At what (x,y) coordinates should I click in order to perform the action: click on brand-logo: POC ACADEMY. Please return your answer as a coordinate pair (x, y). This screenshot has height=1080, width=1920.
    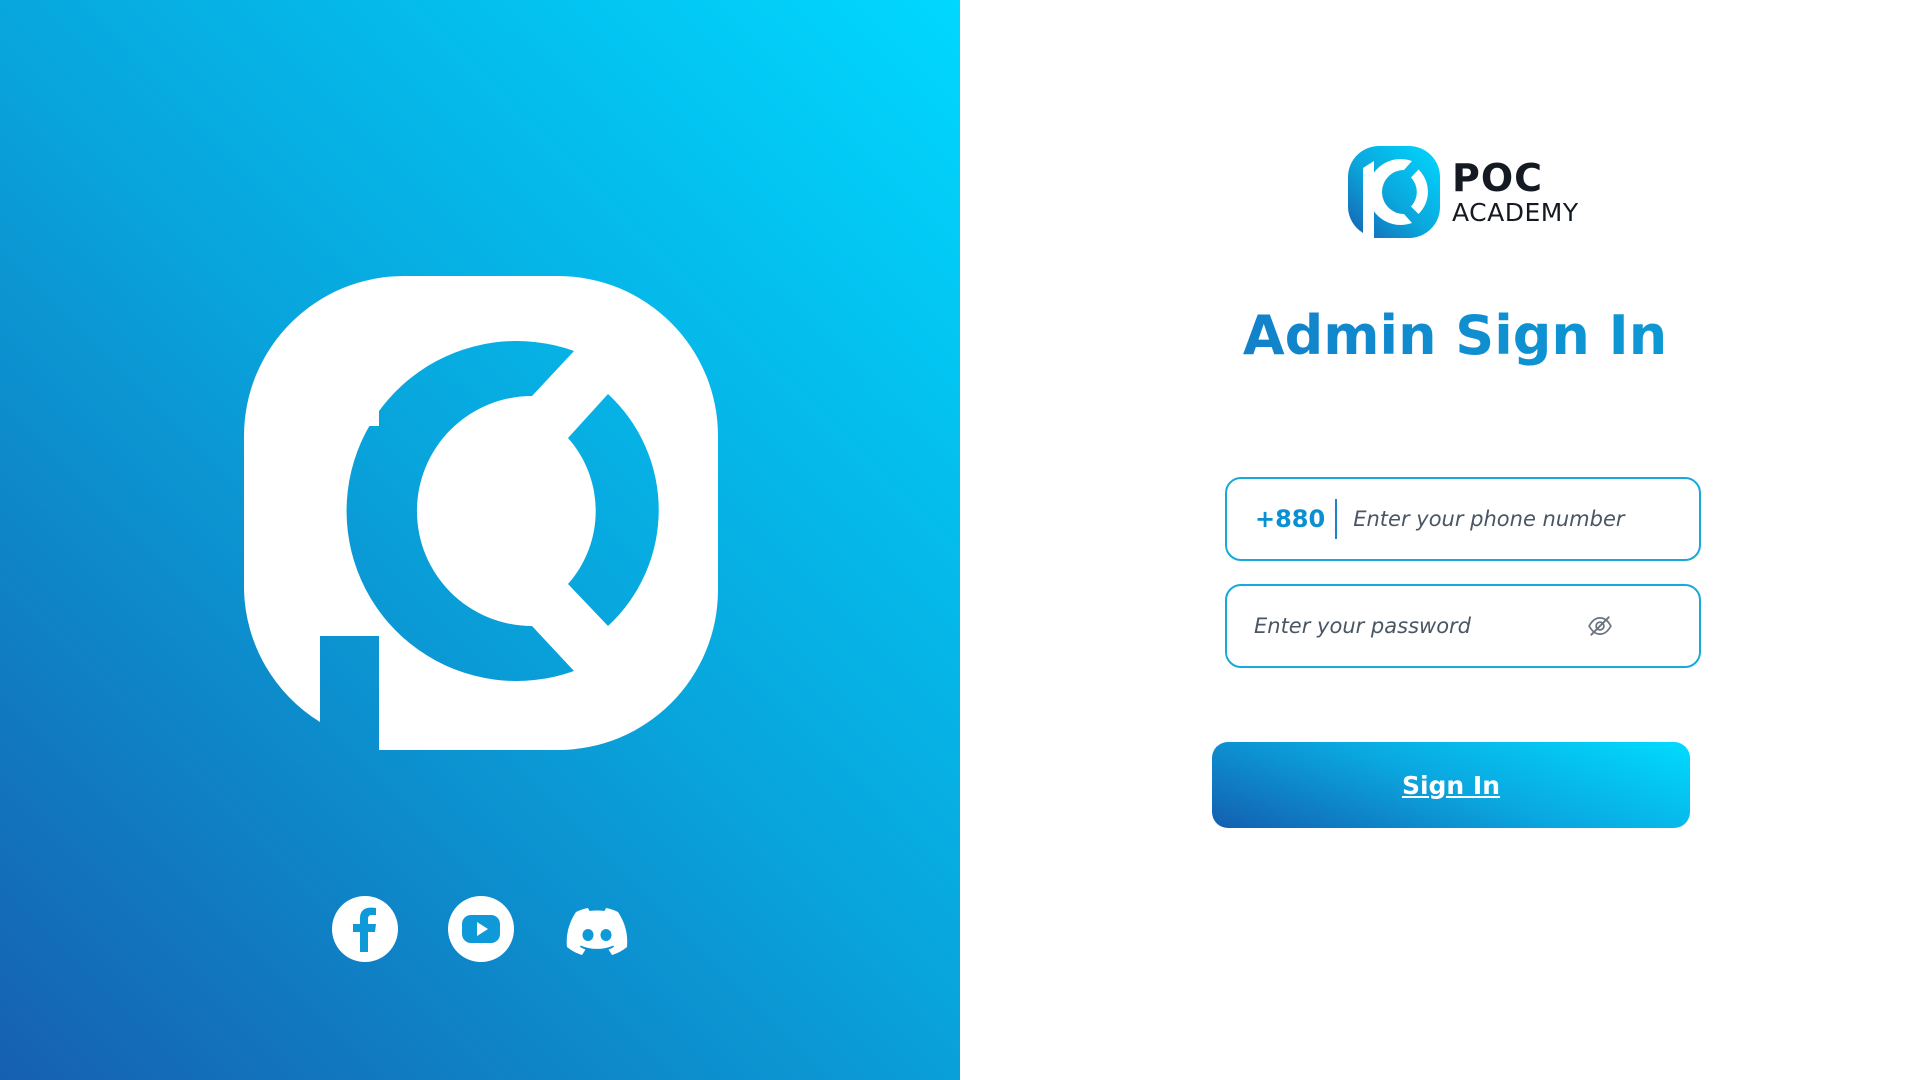
    Looking at the image, I should click on (1463, 192).